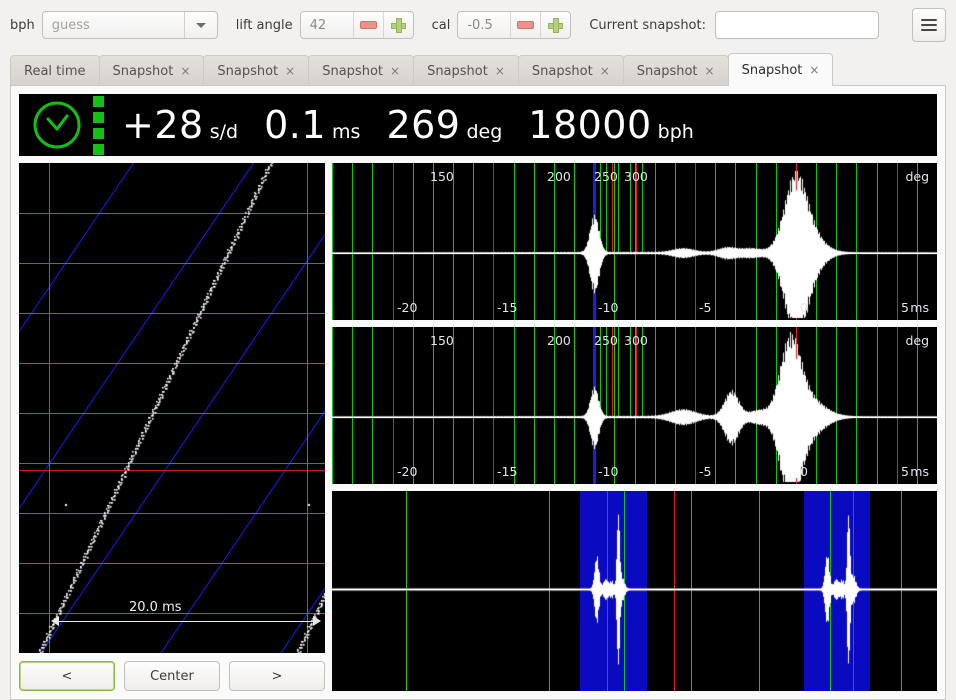 This screenshot has width=956, height=700. Describe the element at coordinates (256, 70) in the screenshot. I see `tab-2: Snapshot ×` at that location.